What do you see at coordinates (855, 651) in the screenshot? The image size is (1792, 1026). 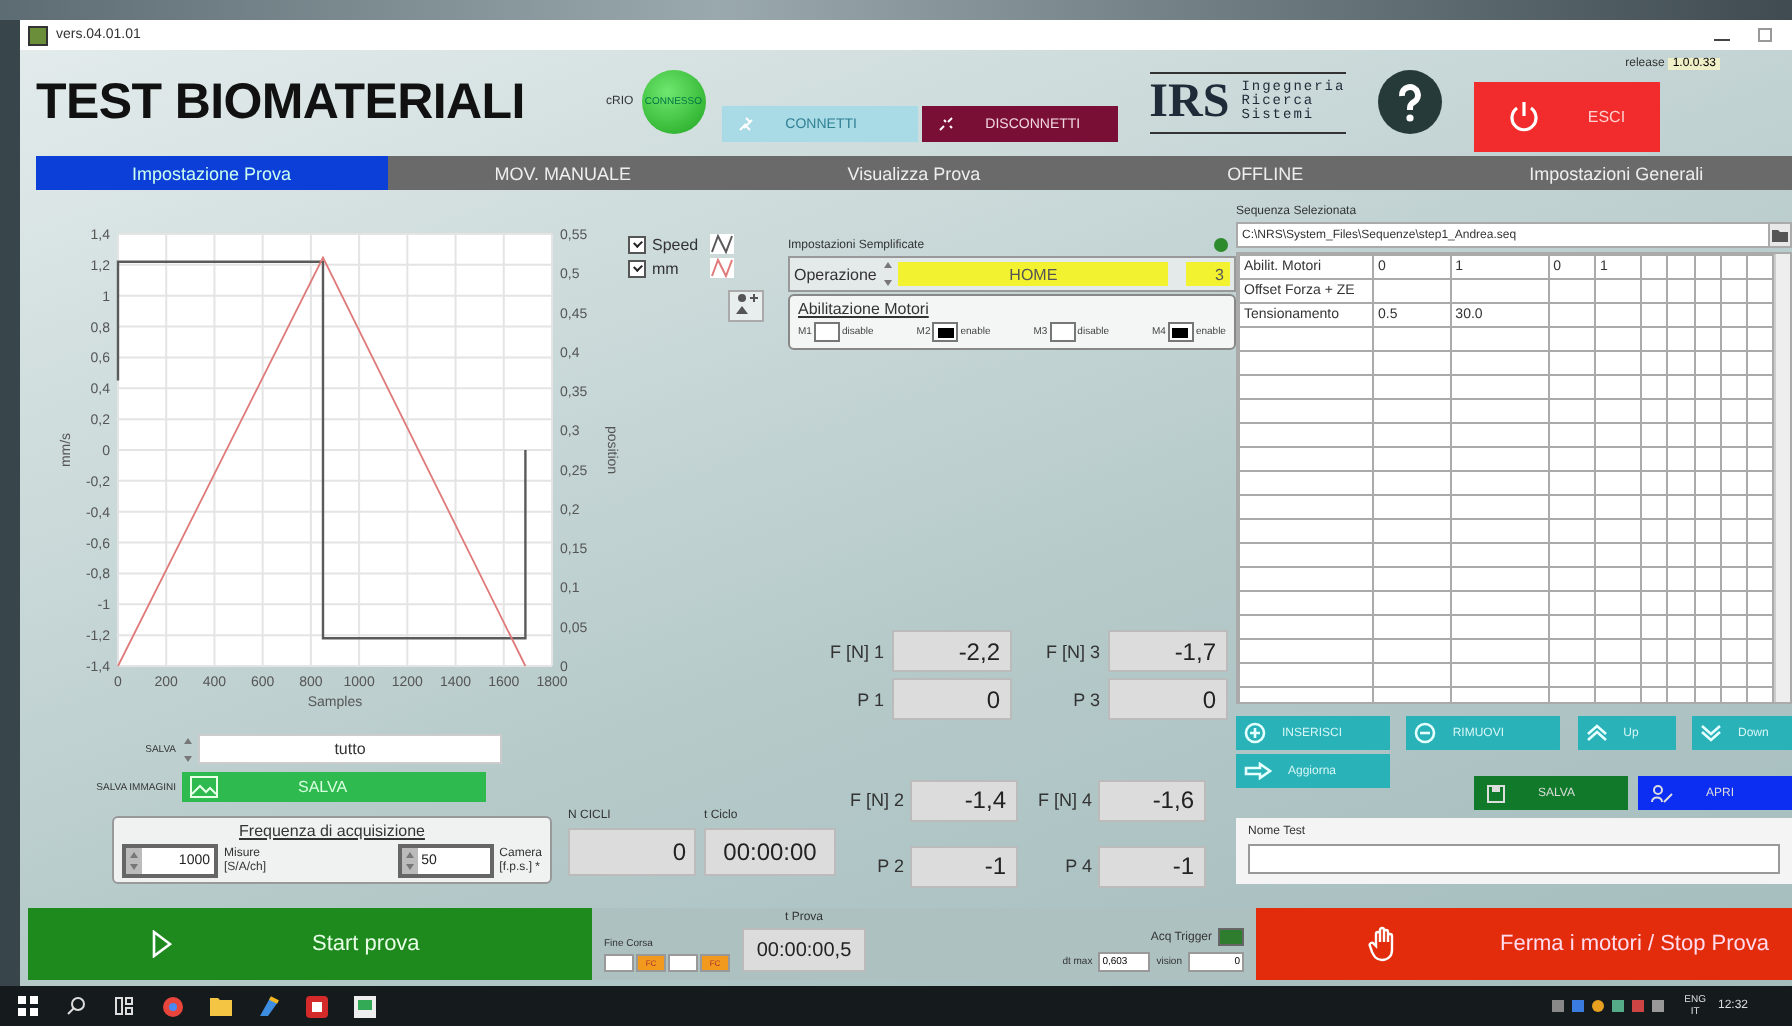 I see `reading-label: F [N] 1` at bounding box center [855, 651].